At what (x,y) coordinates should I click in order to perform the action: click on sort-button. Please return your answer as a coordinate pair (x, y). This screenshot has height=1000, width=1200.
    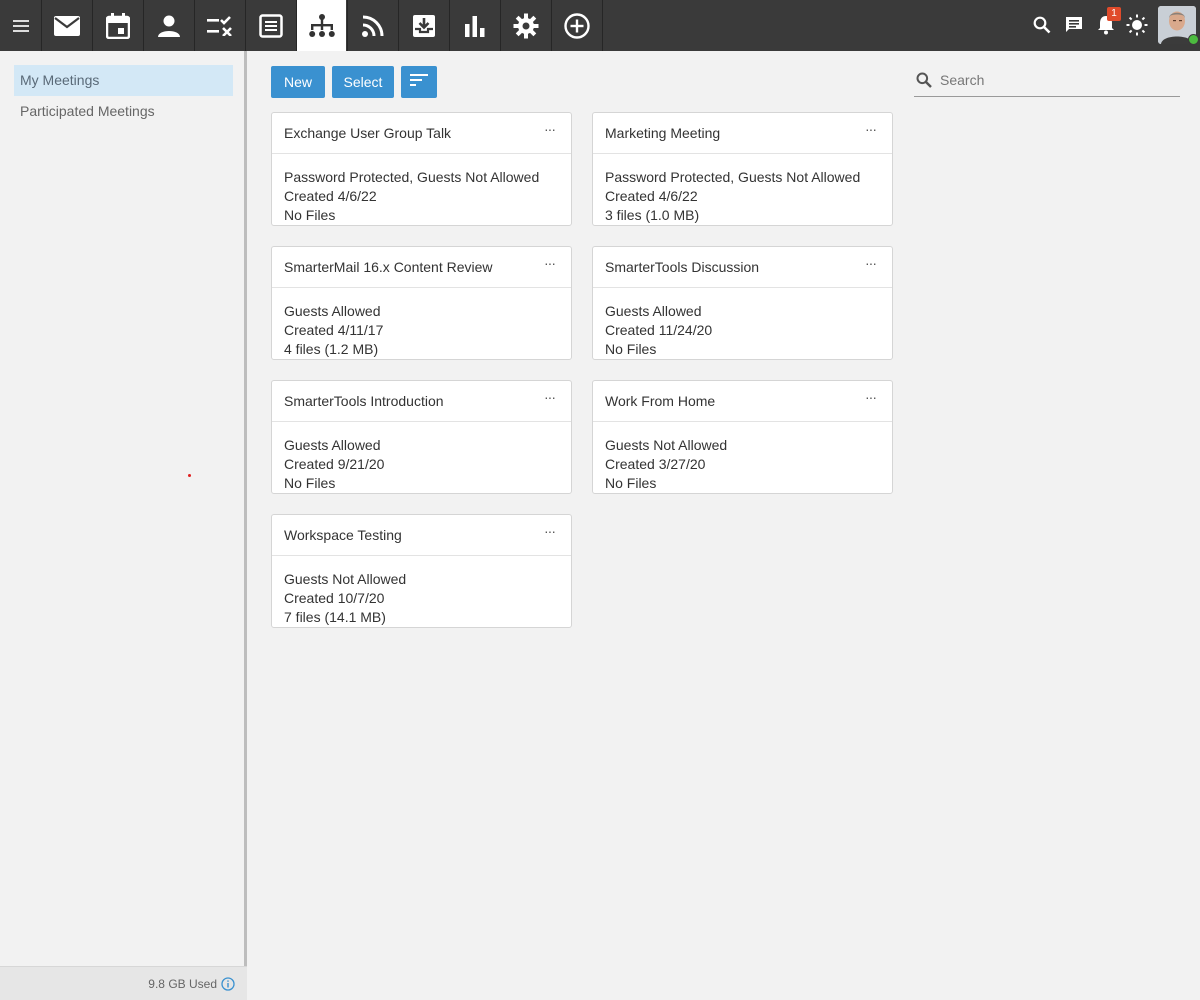
    Looking at the image, I should click on (419, 82).